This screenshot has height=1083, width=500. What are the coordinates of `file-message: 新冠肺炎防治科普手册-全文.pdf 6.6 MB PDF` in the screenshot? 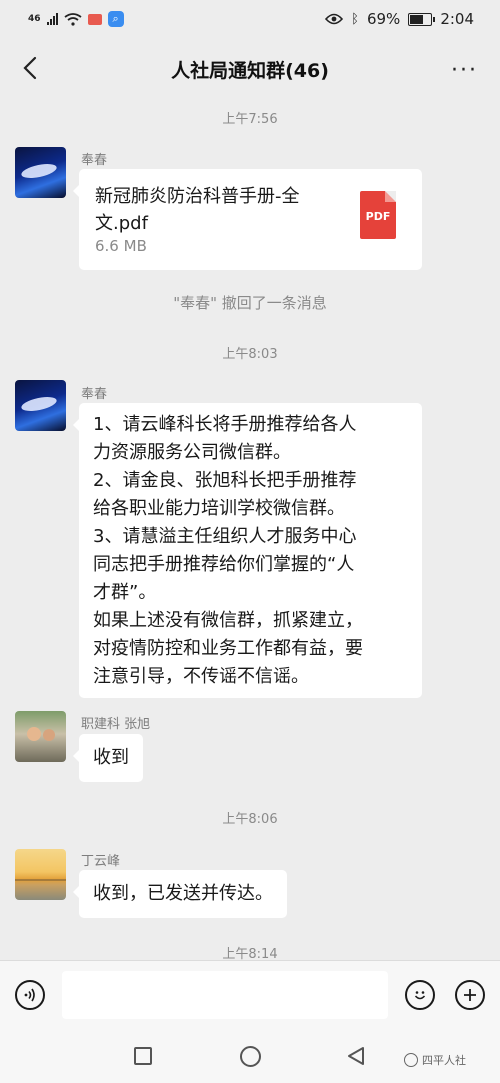 It's located at (247, 219).